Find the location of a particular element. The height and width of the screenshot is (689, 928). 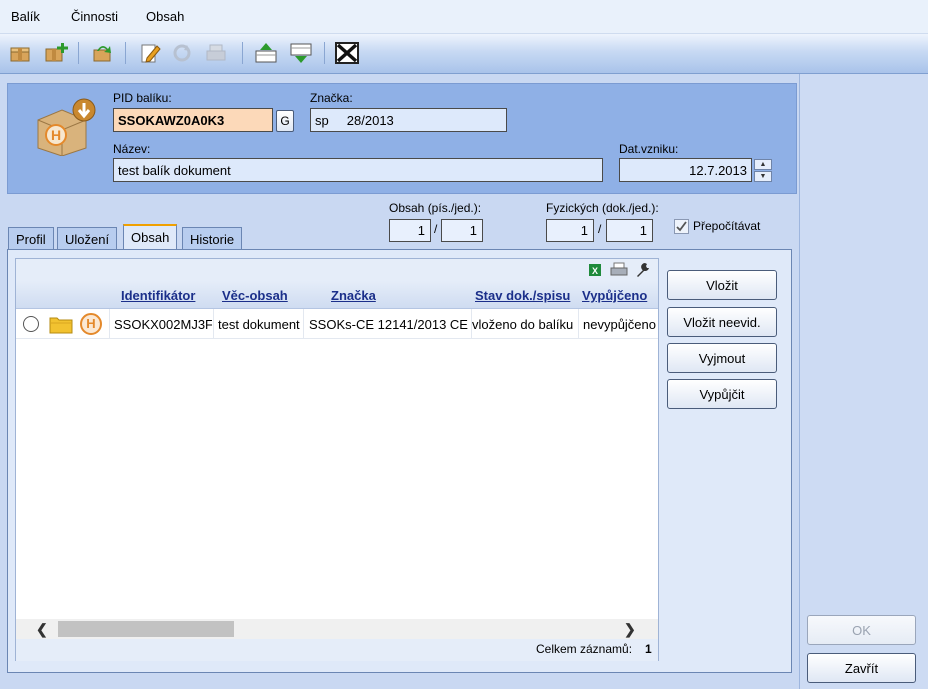

fyzickych-count-a: 1 is located at coordinates (570, 230).